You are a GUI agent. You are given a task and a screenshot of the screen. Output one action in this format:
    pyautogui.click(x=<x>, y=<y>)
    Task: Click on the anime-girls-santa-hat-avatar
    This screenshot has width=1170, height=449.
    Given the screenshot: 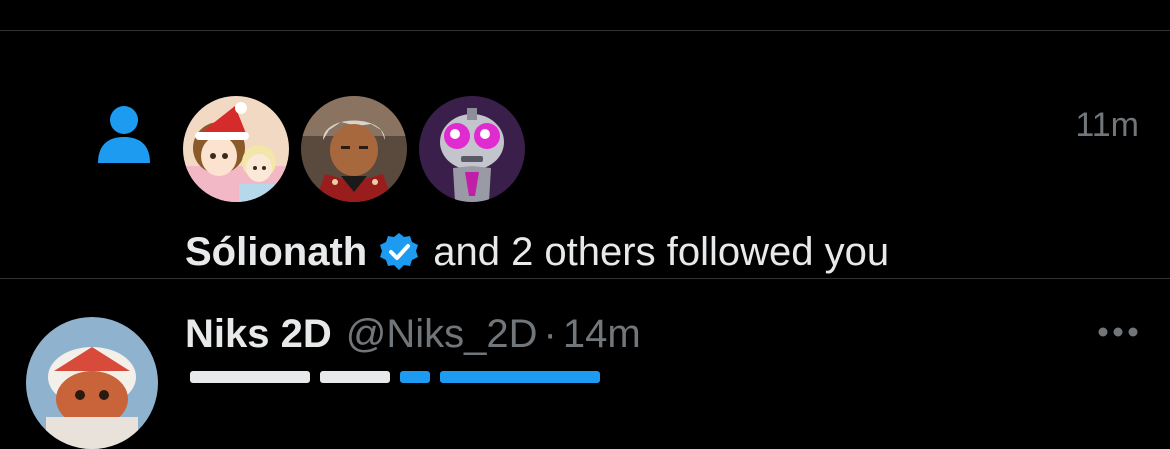 What is the action you would take?
    pyautogui.click(x=236, y=149)
    